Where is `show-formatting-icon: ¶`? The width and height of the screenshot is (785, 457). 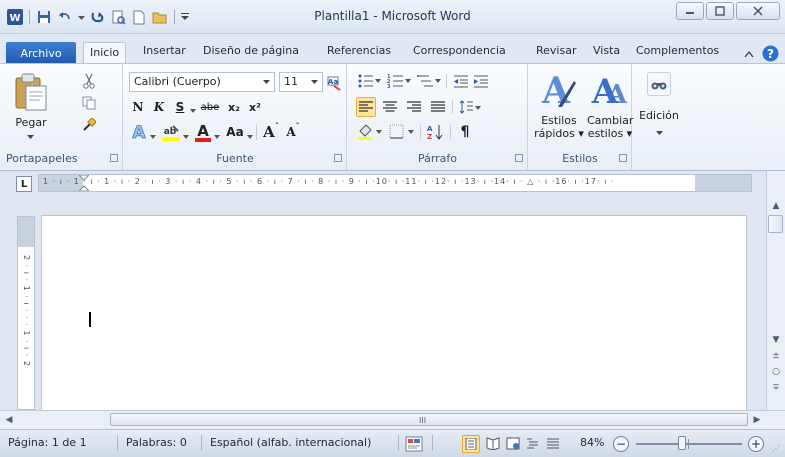
show-formatting-icon: ¶ is located at coordinates (465, 132).